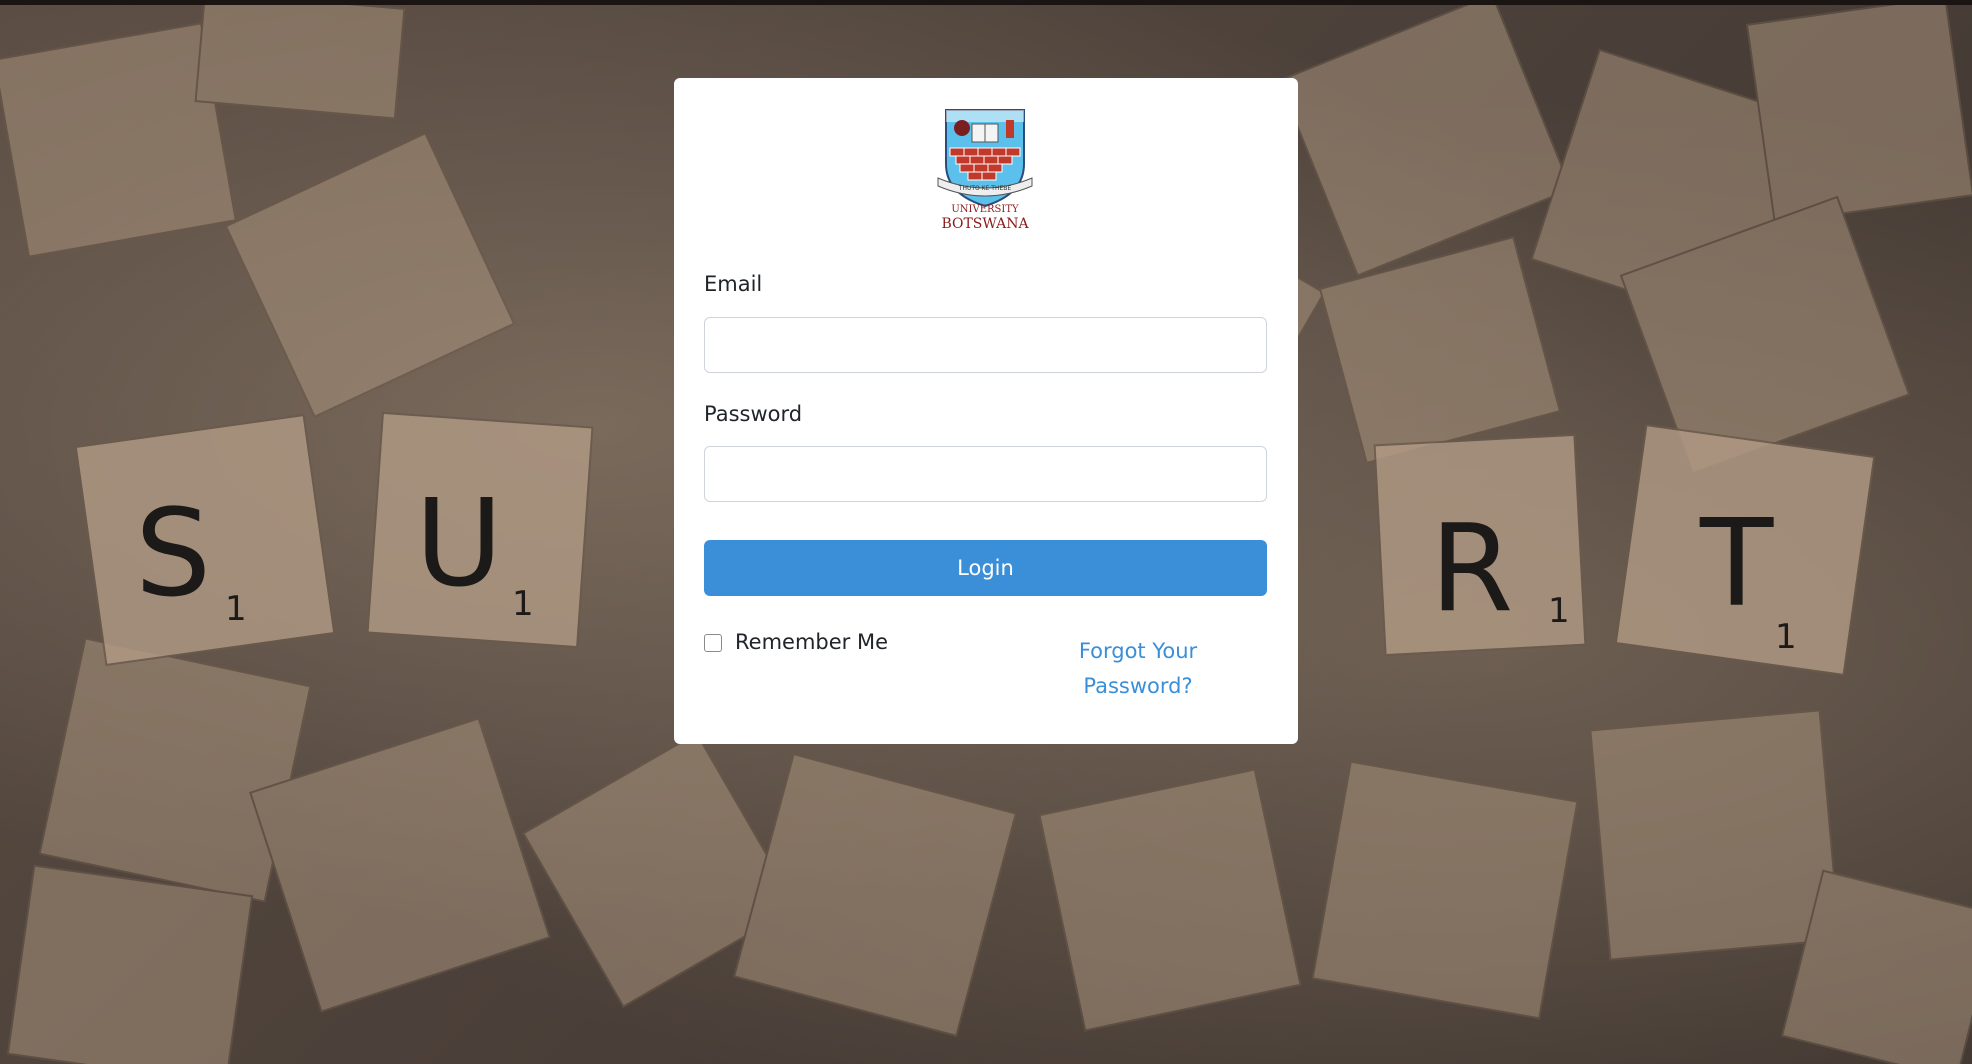 The height and width of the screenshot is (1064, 1972). Describe the element at coordinates (985, 188) in the screenshot. I see `svg-text: THUTO KE THEBE` at that location.